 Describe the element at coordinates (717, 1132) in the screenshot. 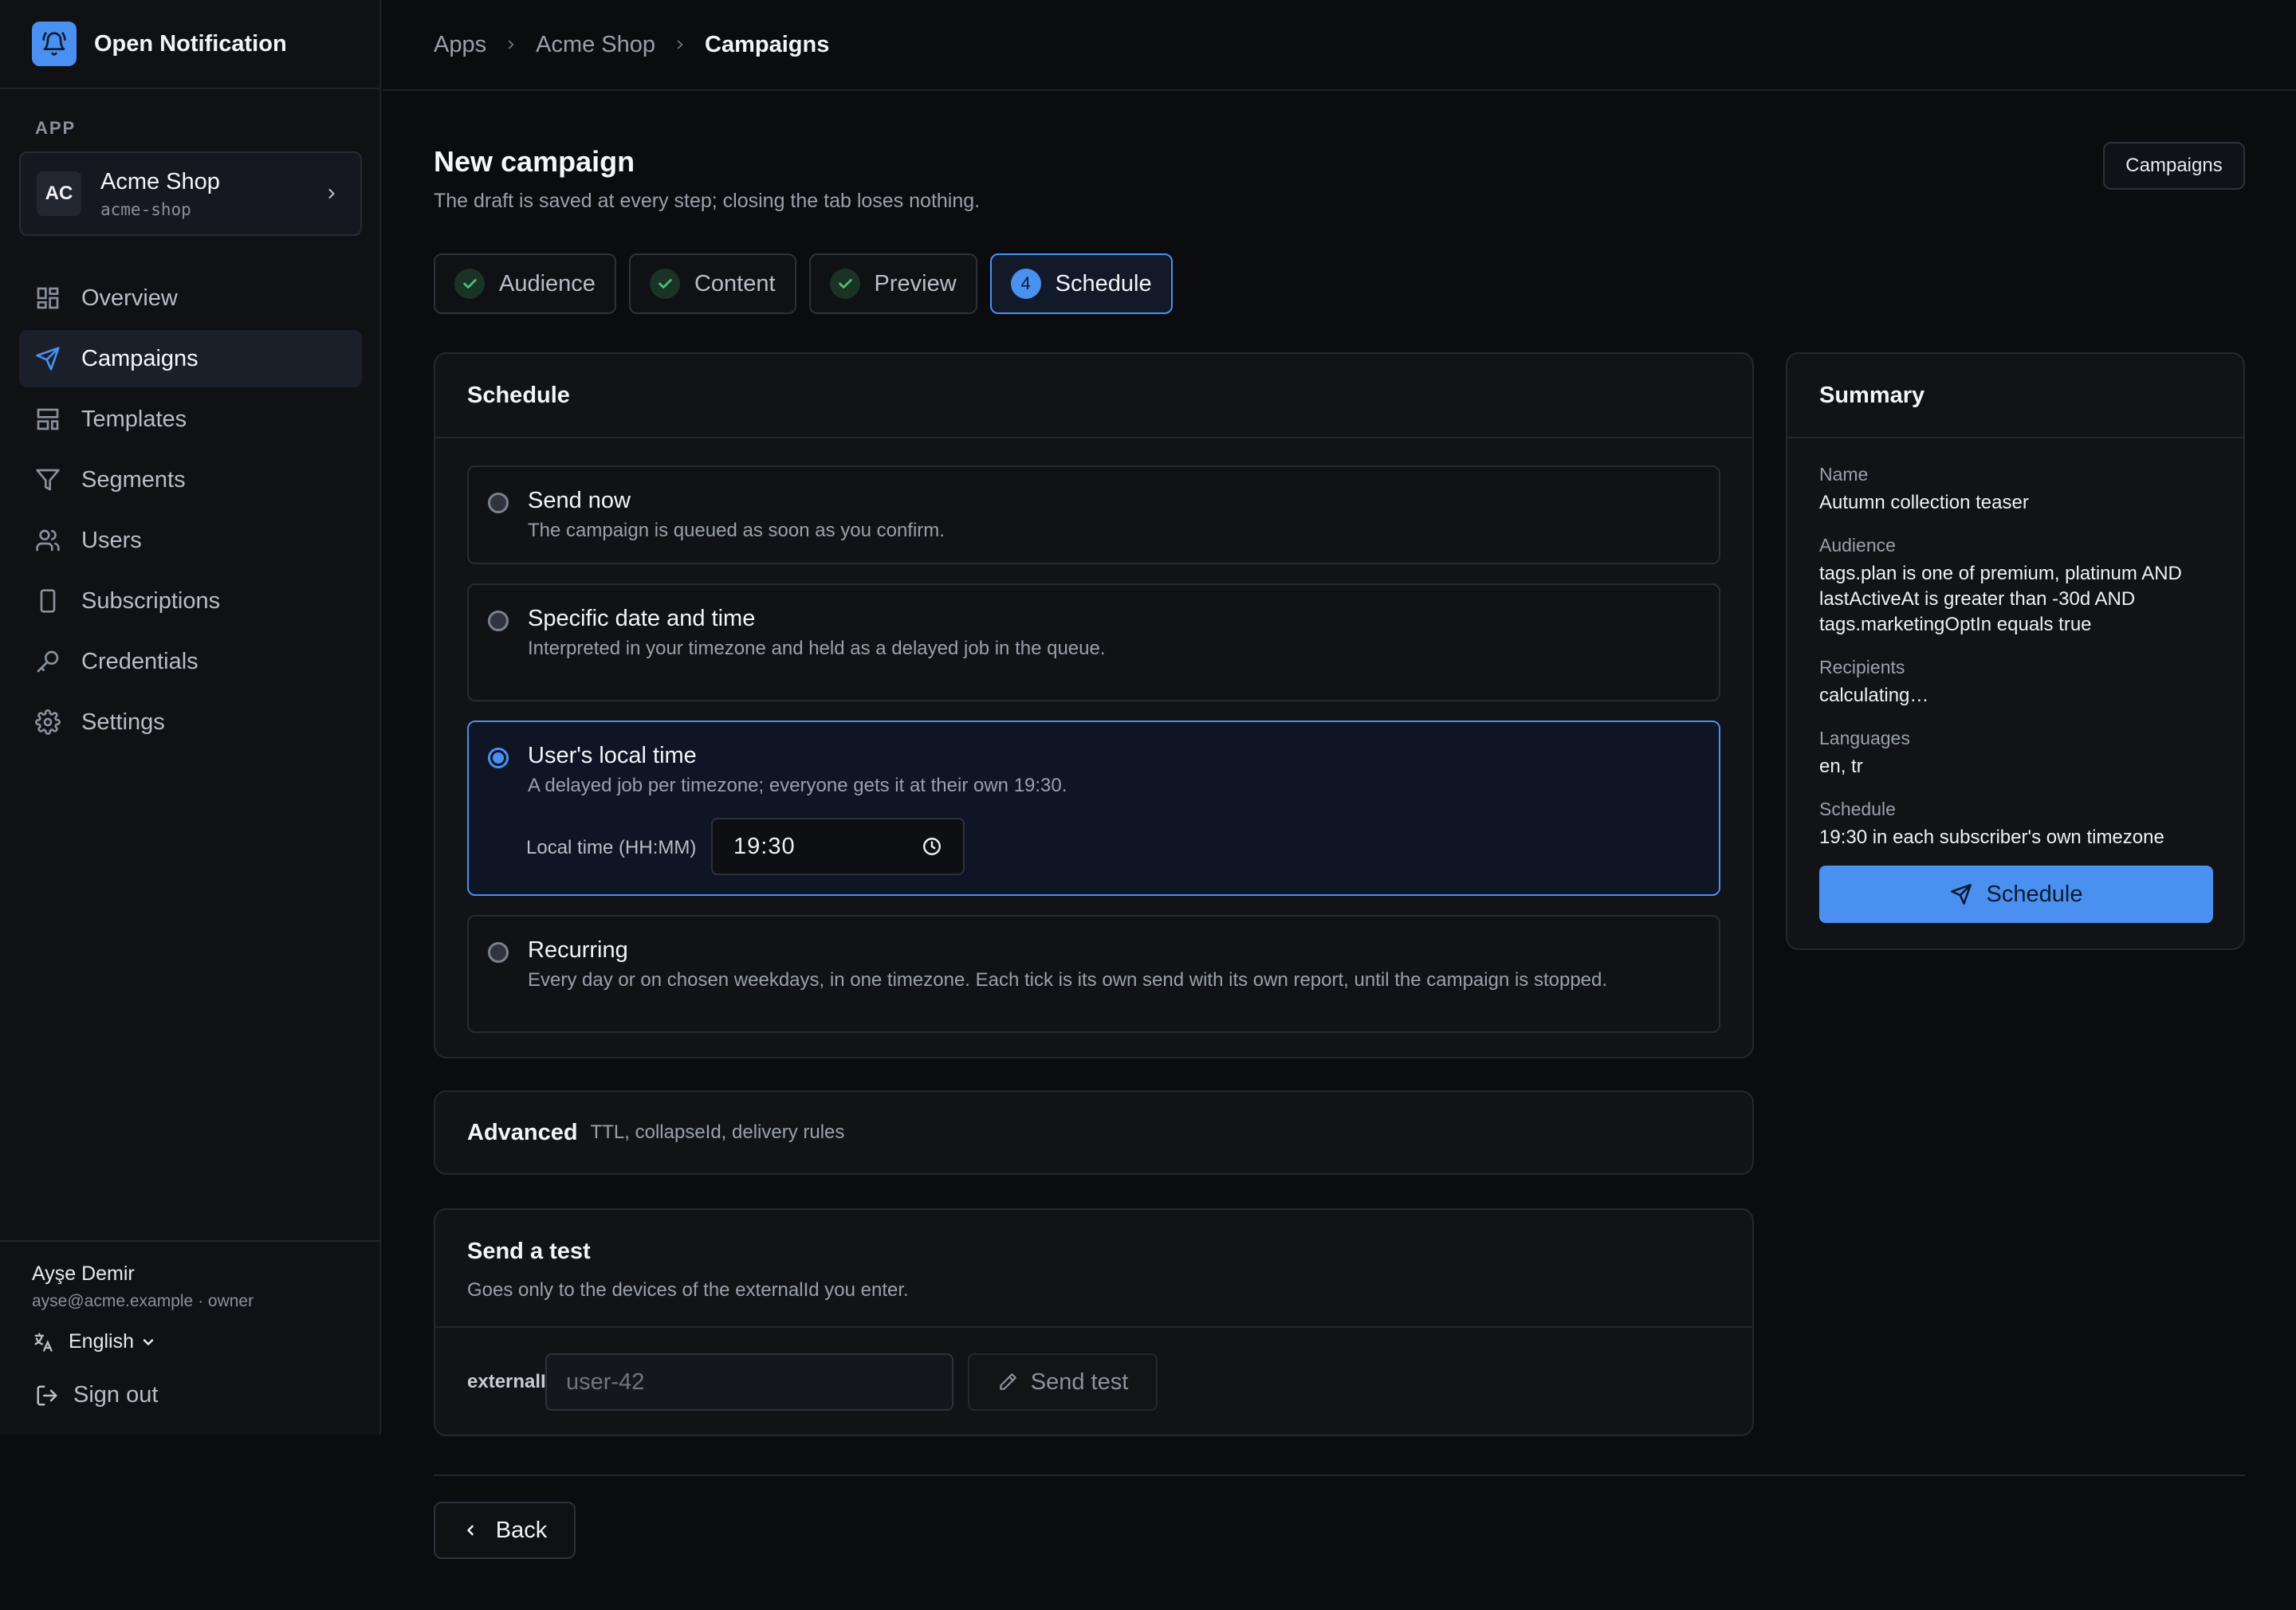

I see `advanced-hint: TTL, collapseId, delivery rules` at that location.